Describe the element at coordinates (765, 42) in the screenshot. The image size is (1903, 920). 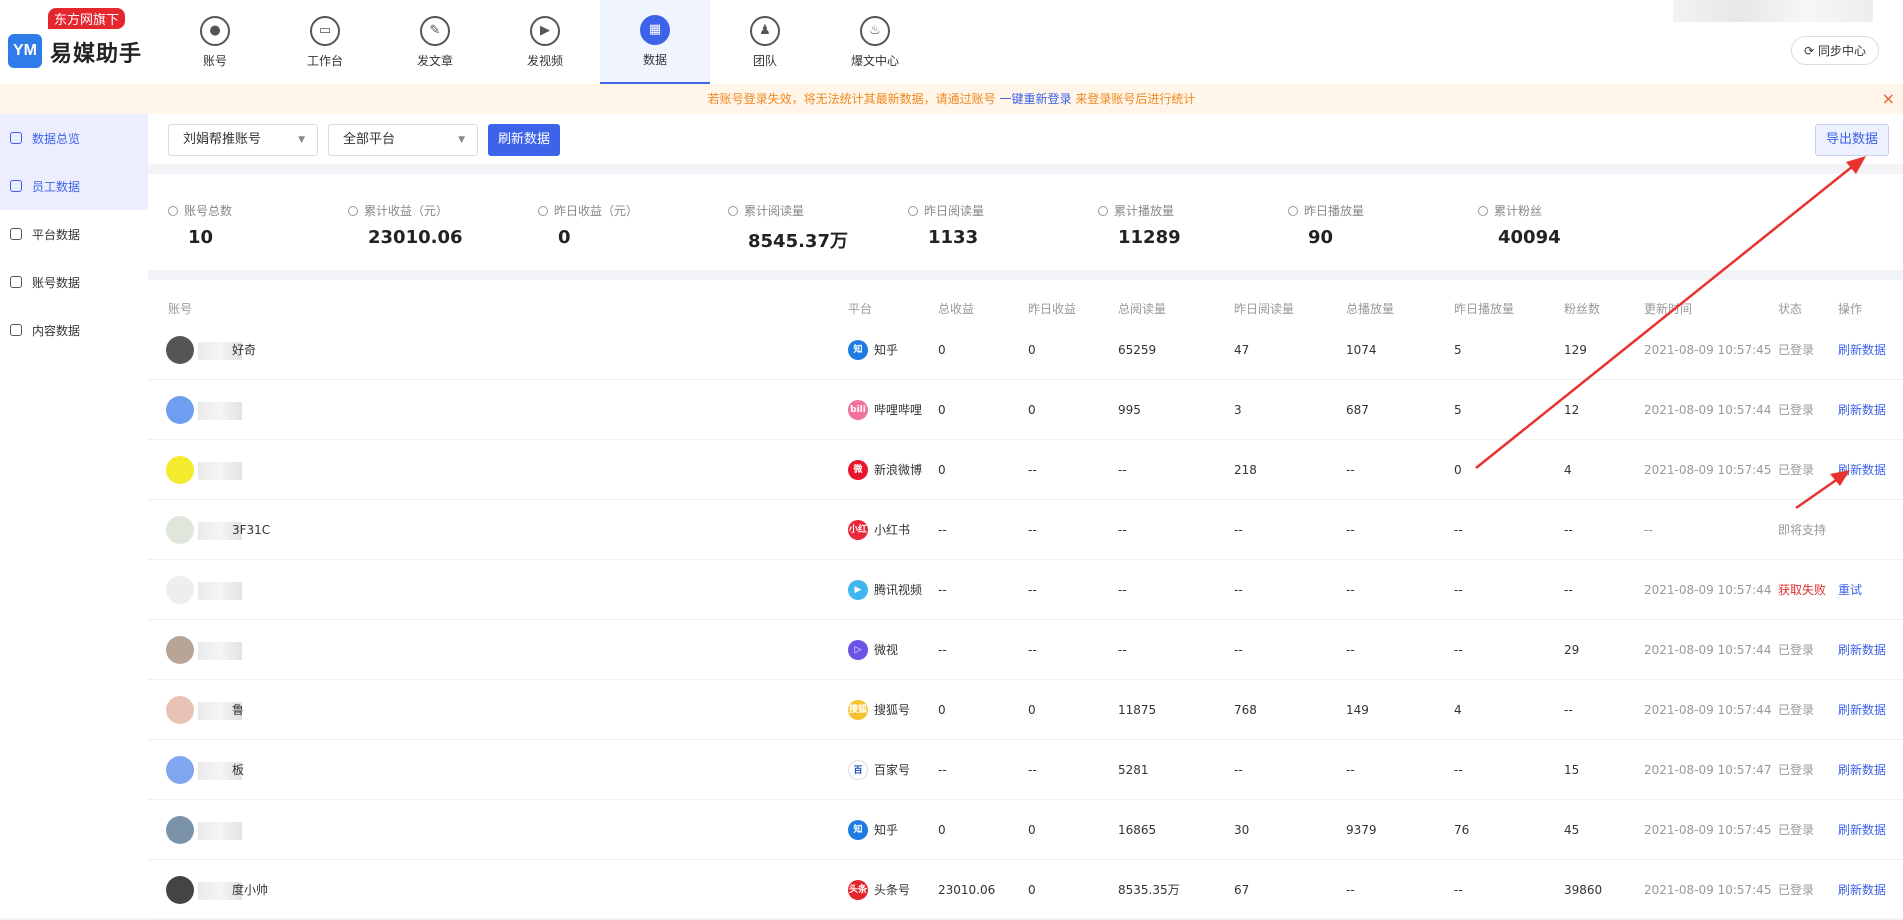
I see `nav-item: ♟ 团队` at that location.